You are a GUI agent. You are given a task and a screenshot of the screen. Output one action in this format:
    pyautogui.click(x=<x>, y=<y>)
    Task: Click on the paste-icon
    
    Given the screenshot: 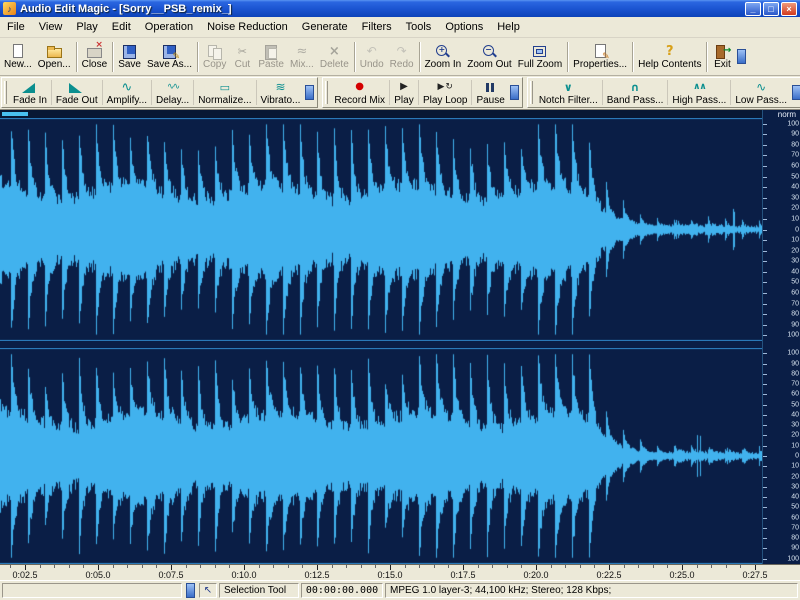 What is the action you would take?
    pyautogui.click(x=271, y=52)
    